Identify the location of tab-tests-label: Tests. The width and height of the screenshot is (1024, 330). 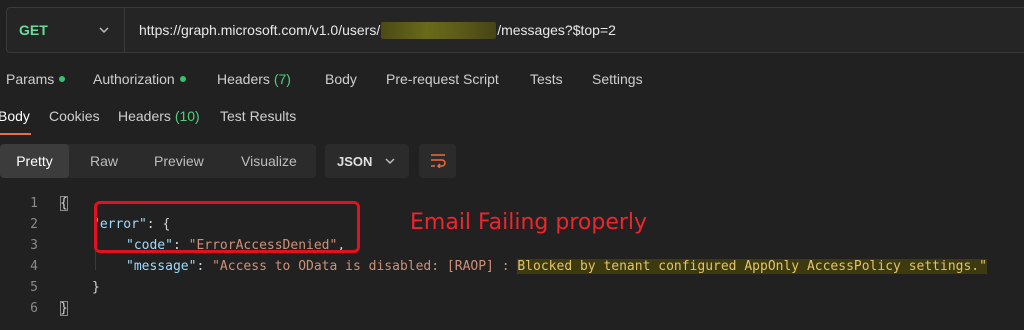
(546, 79).